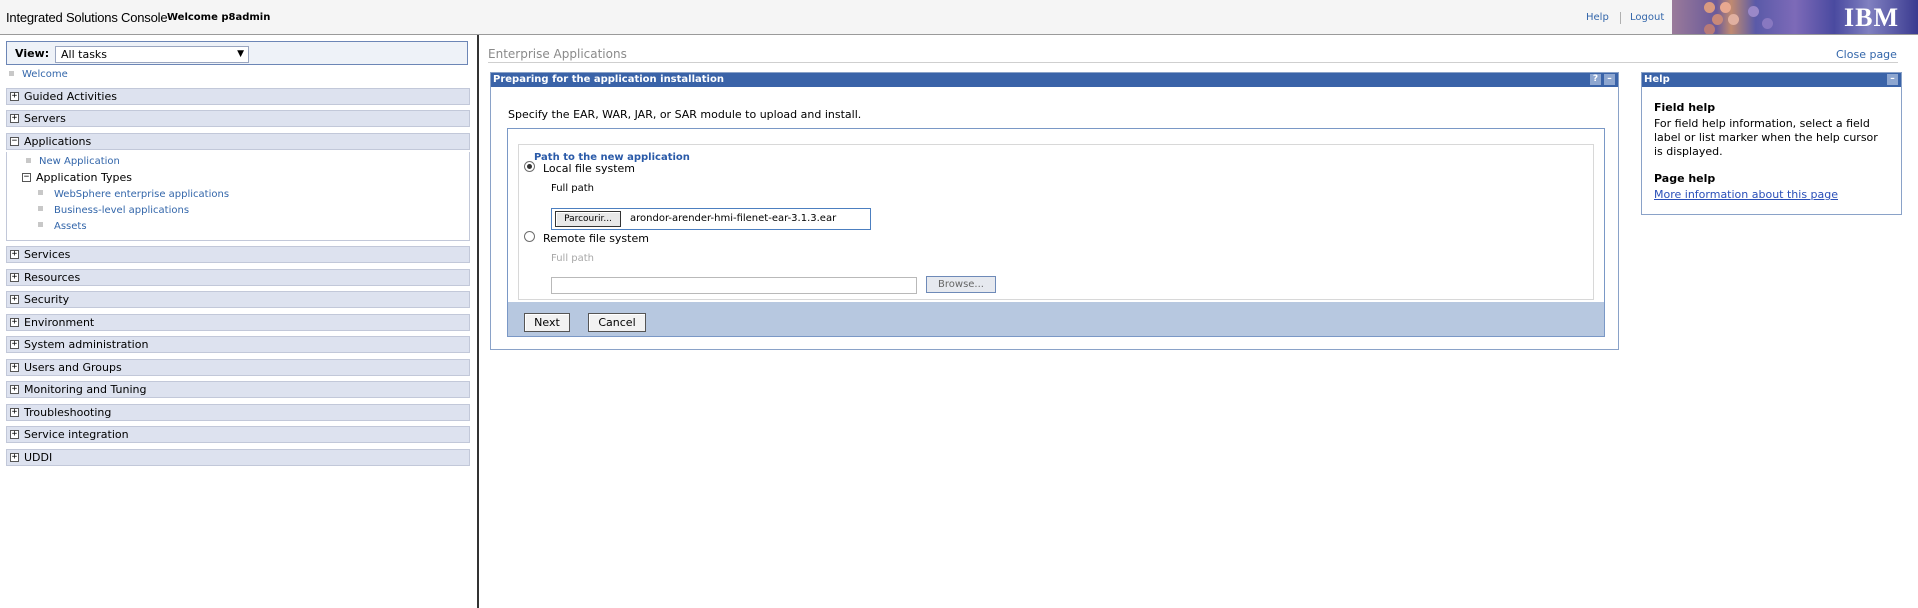 This screenshot has width=1918, height=608. Describe the element at coordinates (529, 166) in the screenshot. I see `local-file-system-radio` at that location.